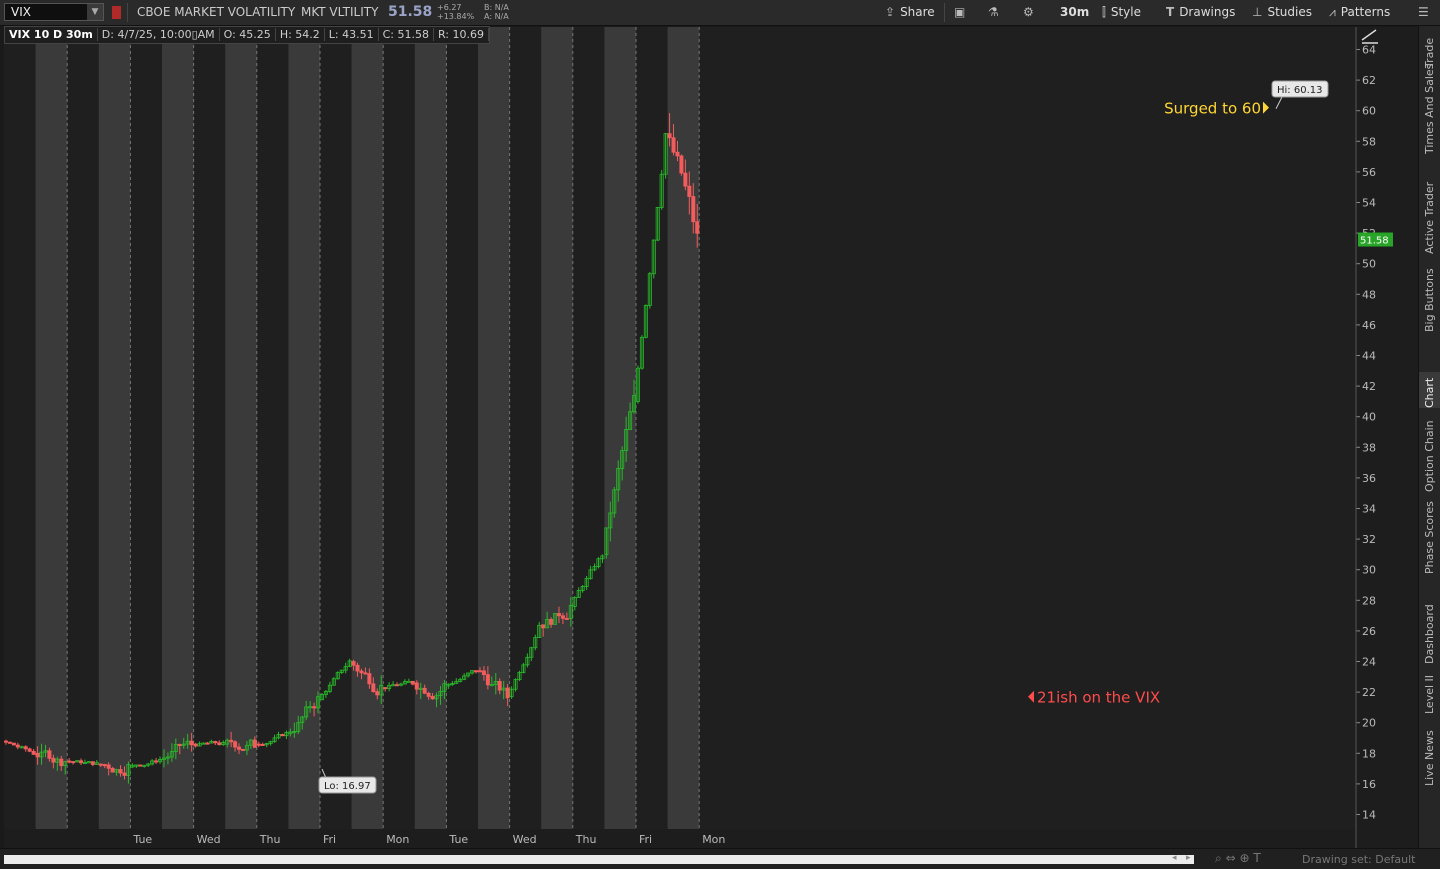 This screenshot has width=1440, height=869. What do you see at coordinates (713, 839) in the screenshot?
I see `day-label: Mon` at bounding box center [713, 839].